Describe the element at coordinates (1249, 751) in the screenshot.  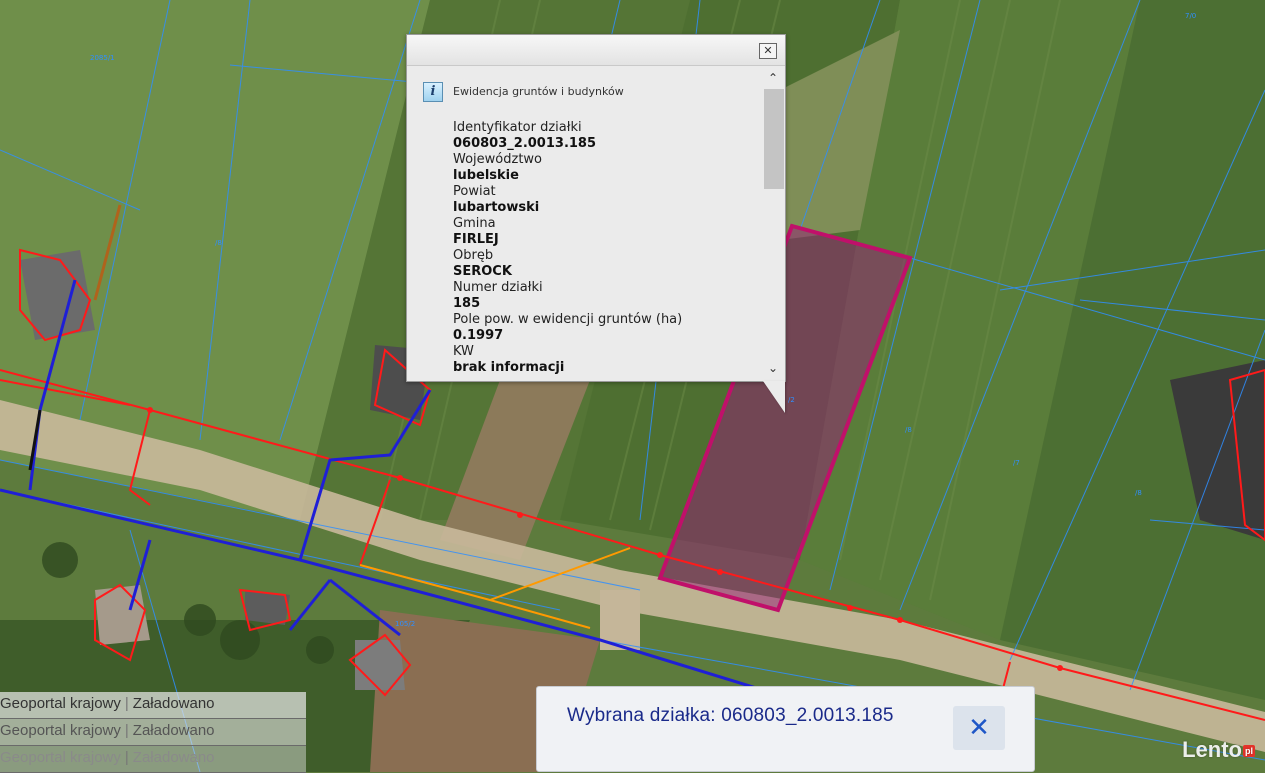
I see `watermark-suffix: pl` at that location.